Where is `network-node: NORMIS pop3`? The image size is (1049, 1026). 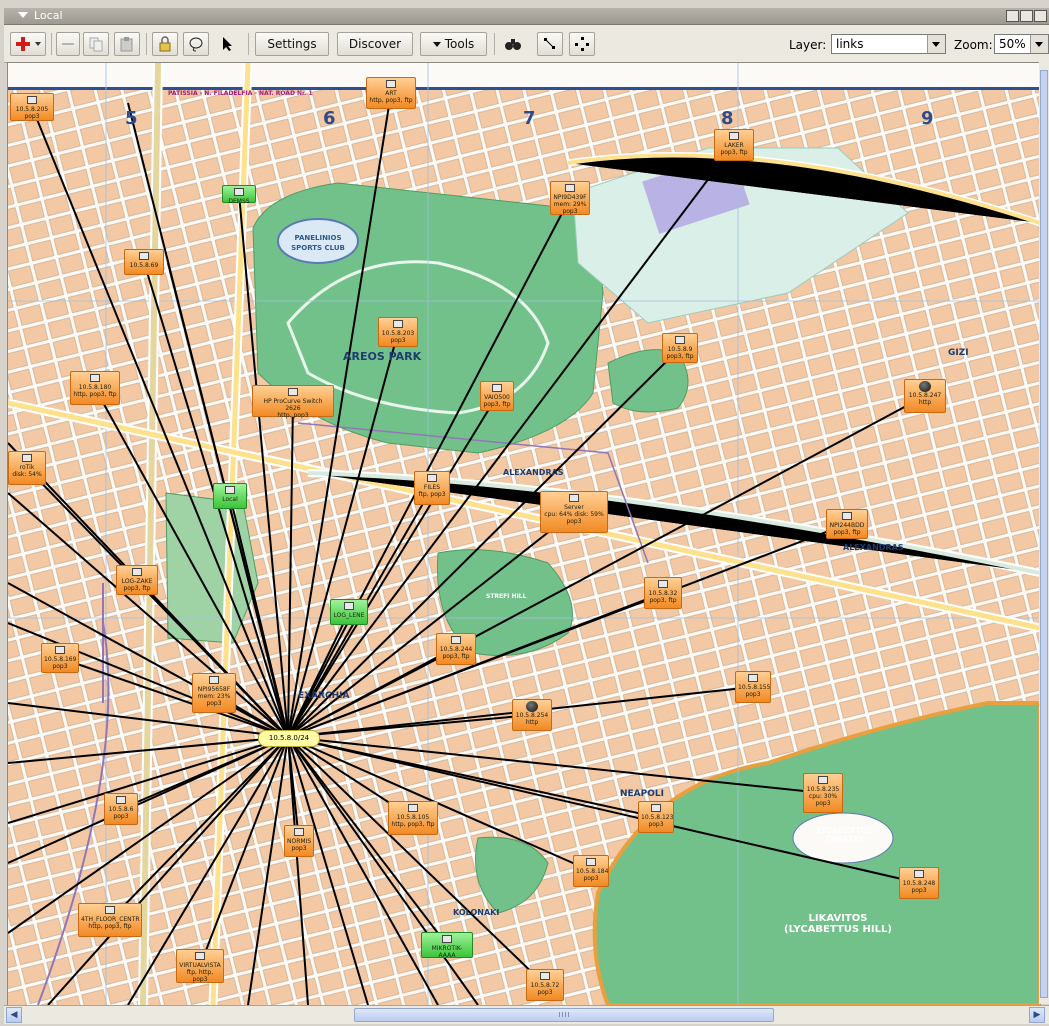
network-node: NORMIS pop3 is located at coordinates (299, 841).